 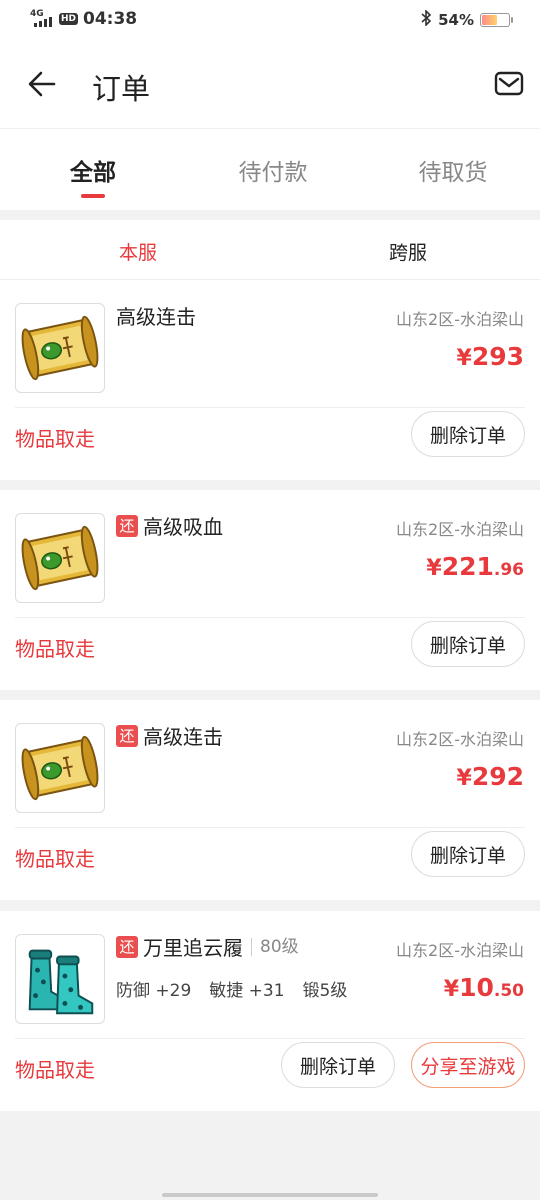 I want to click on battery-percent: 54%, so click(x=456, y=20).